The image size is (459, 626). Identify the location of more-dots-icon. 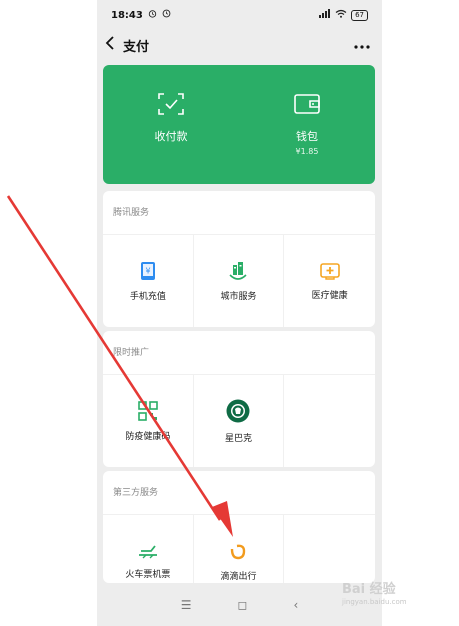
(362, 47).